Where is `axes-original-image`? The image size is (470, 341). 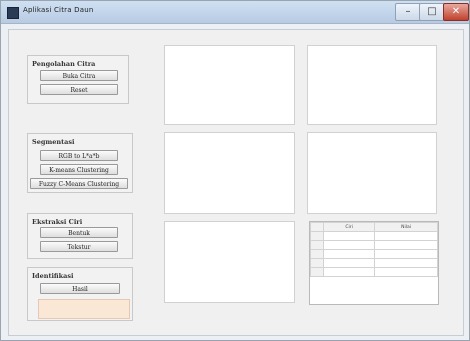 axes-original-image is located at coordinates (229, 85).